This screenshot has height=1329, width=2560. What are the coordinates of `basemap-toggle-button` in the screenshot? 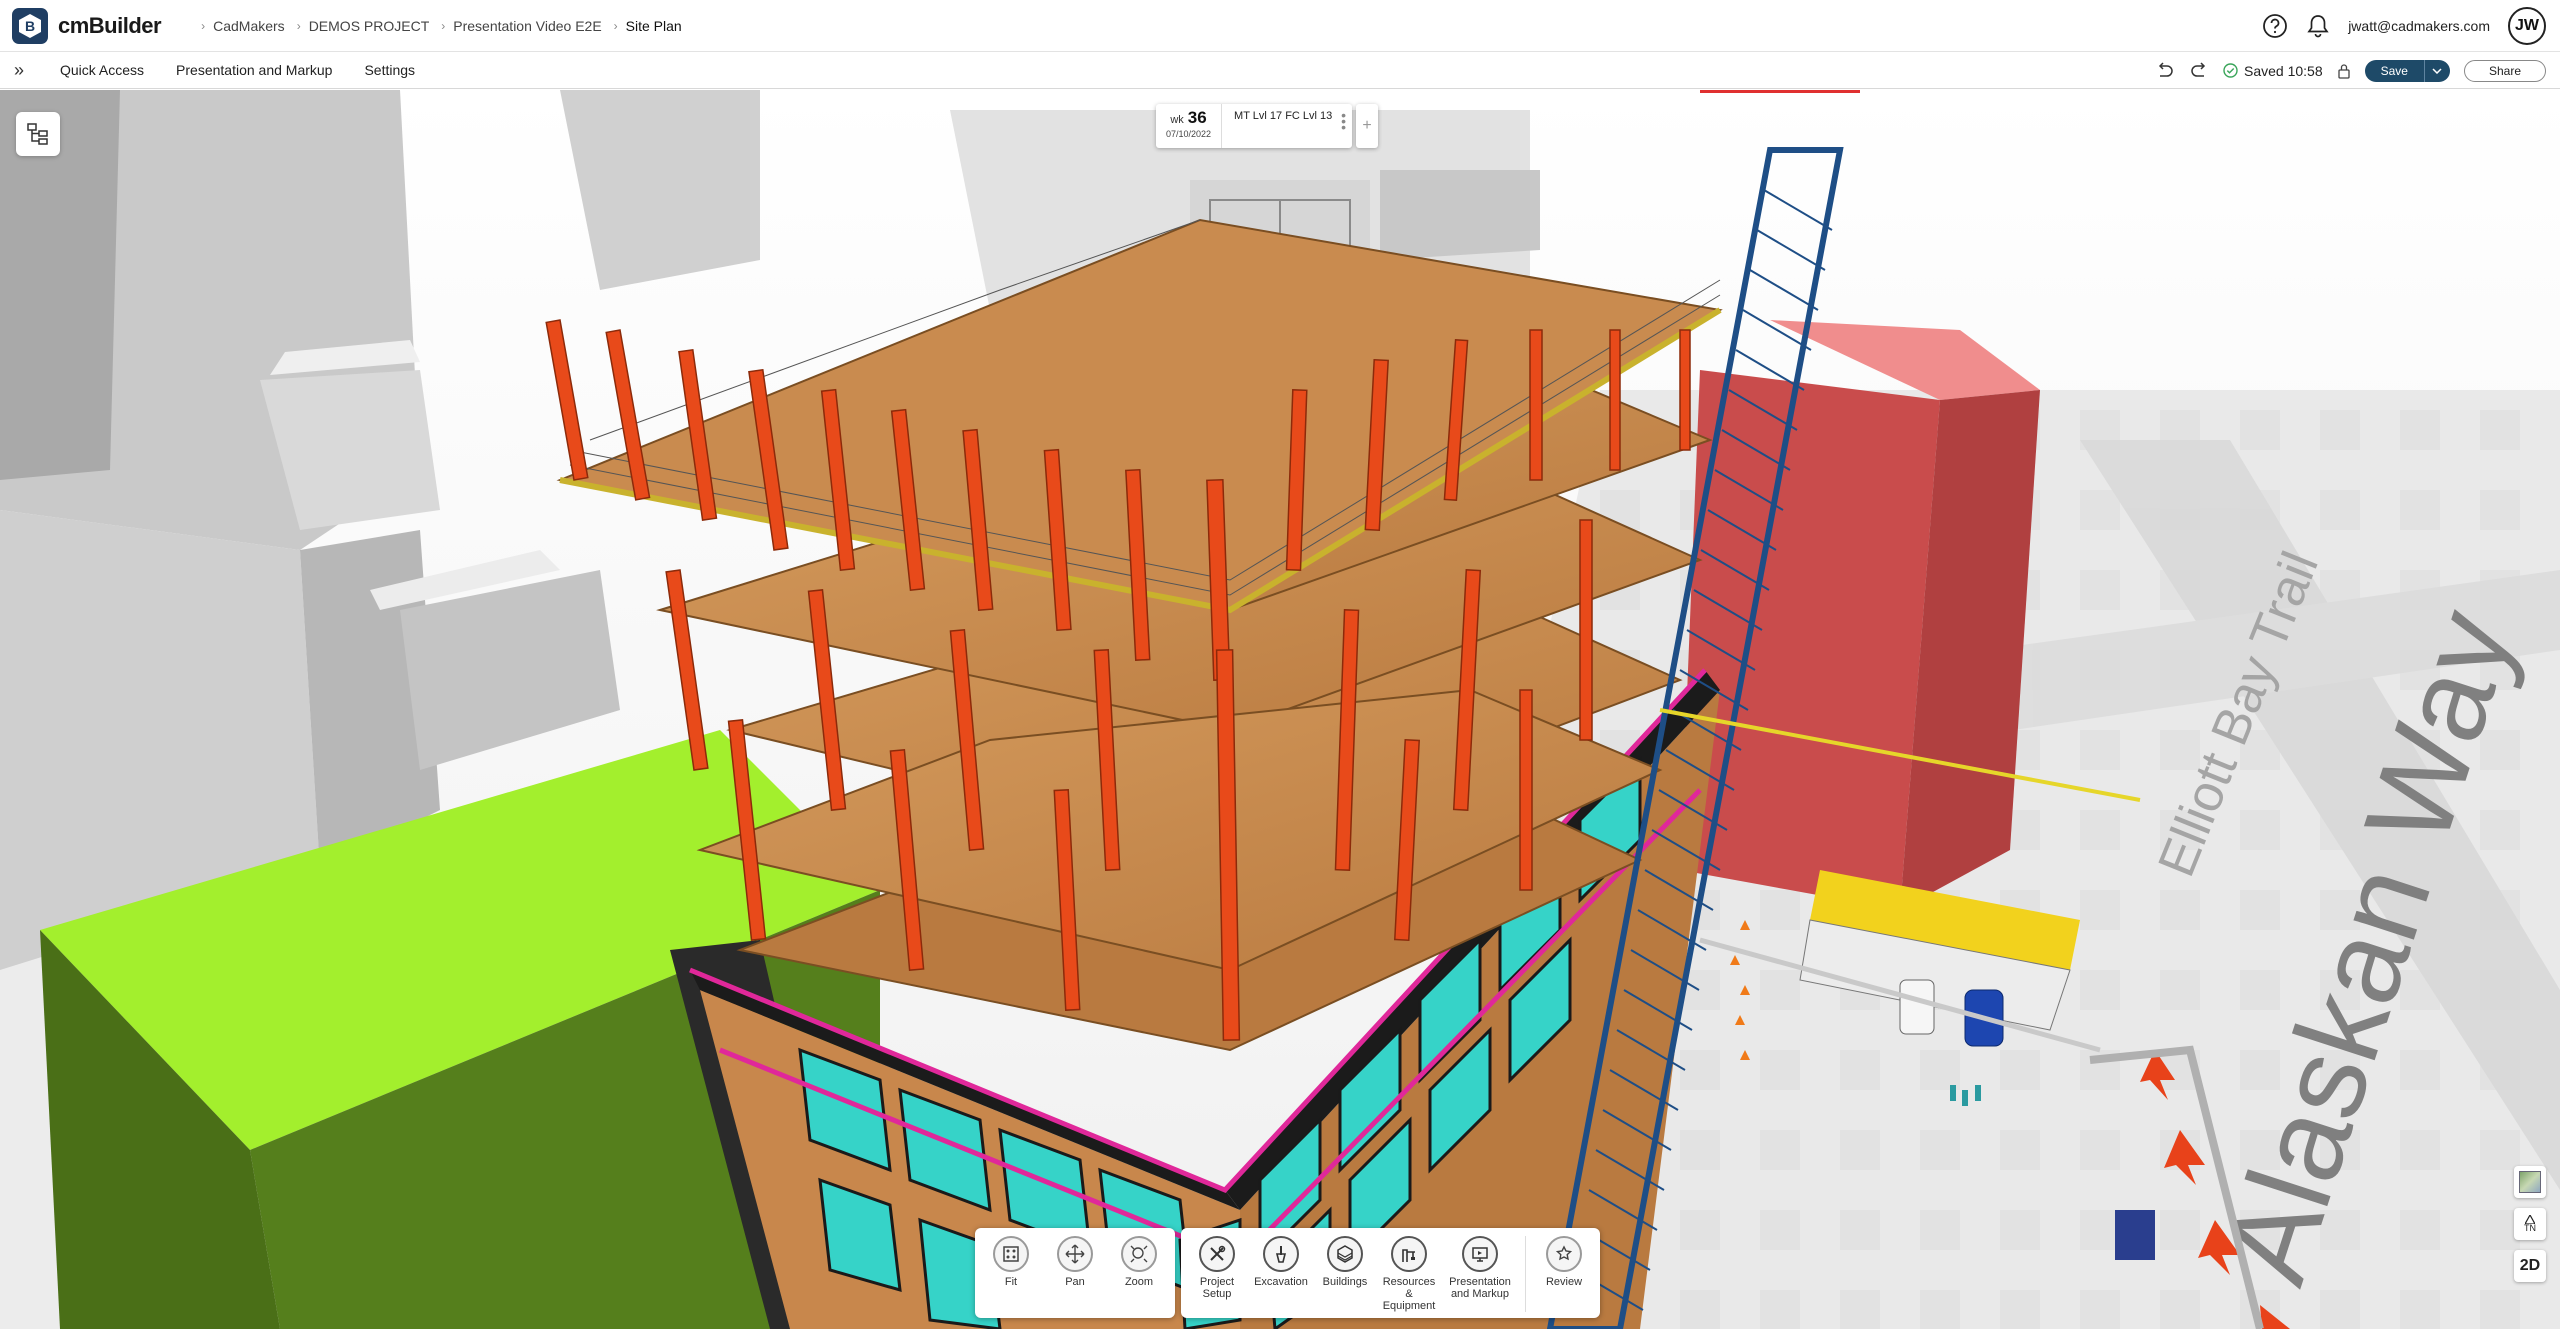 It's located at (2530, 1182).